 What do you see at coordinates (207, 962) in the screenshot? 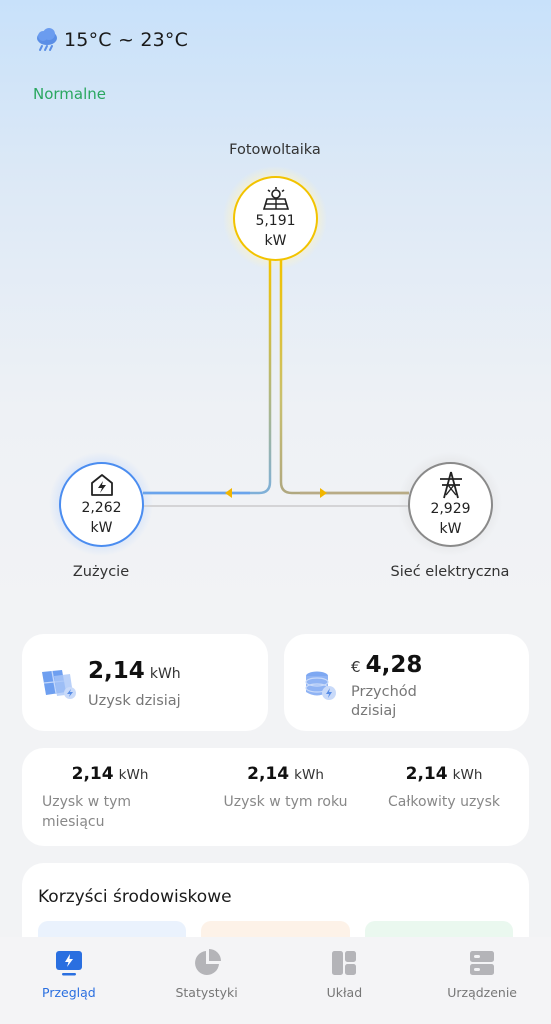
I see `pie-chart-icon` at bounding box center [207, 962].